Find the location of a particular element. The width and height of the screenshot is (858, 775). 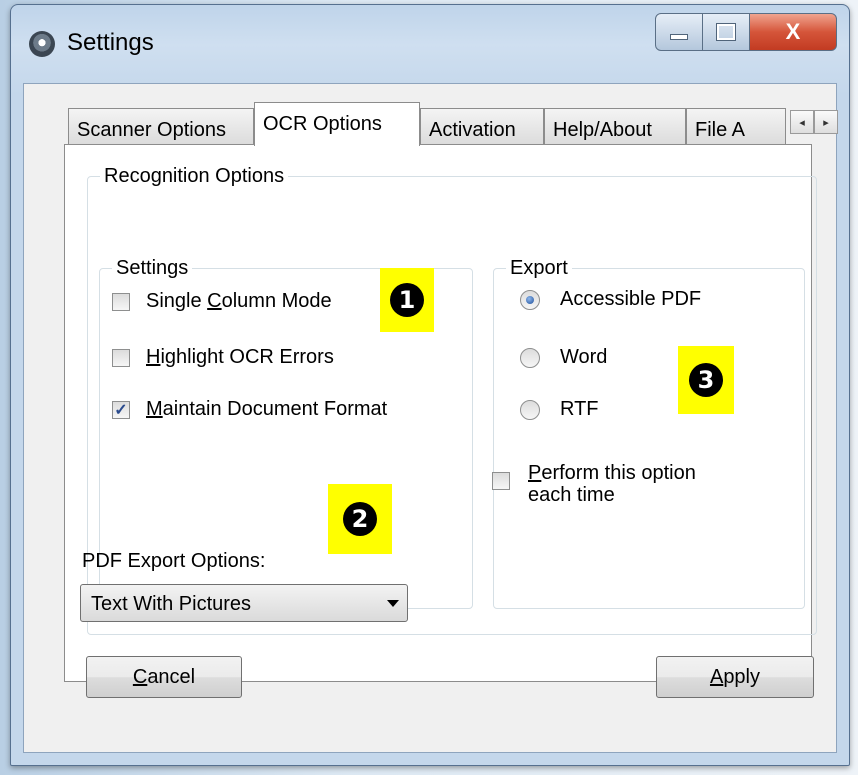

tab-help-about: Help/About is located at coordinates (615, 126).